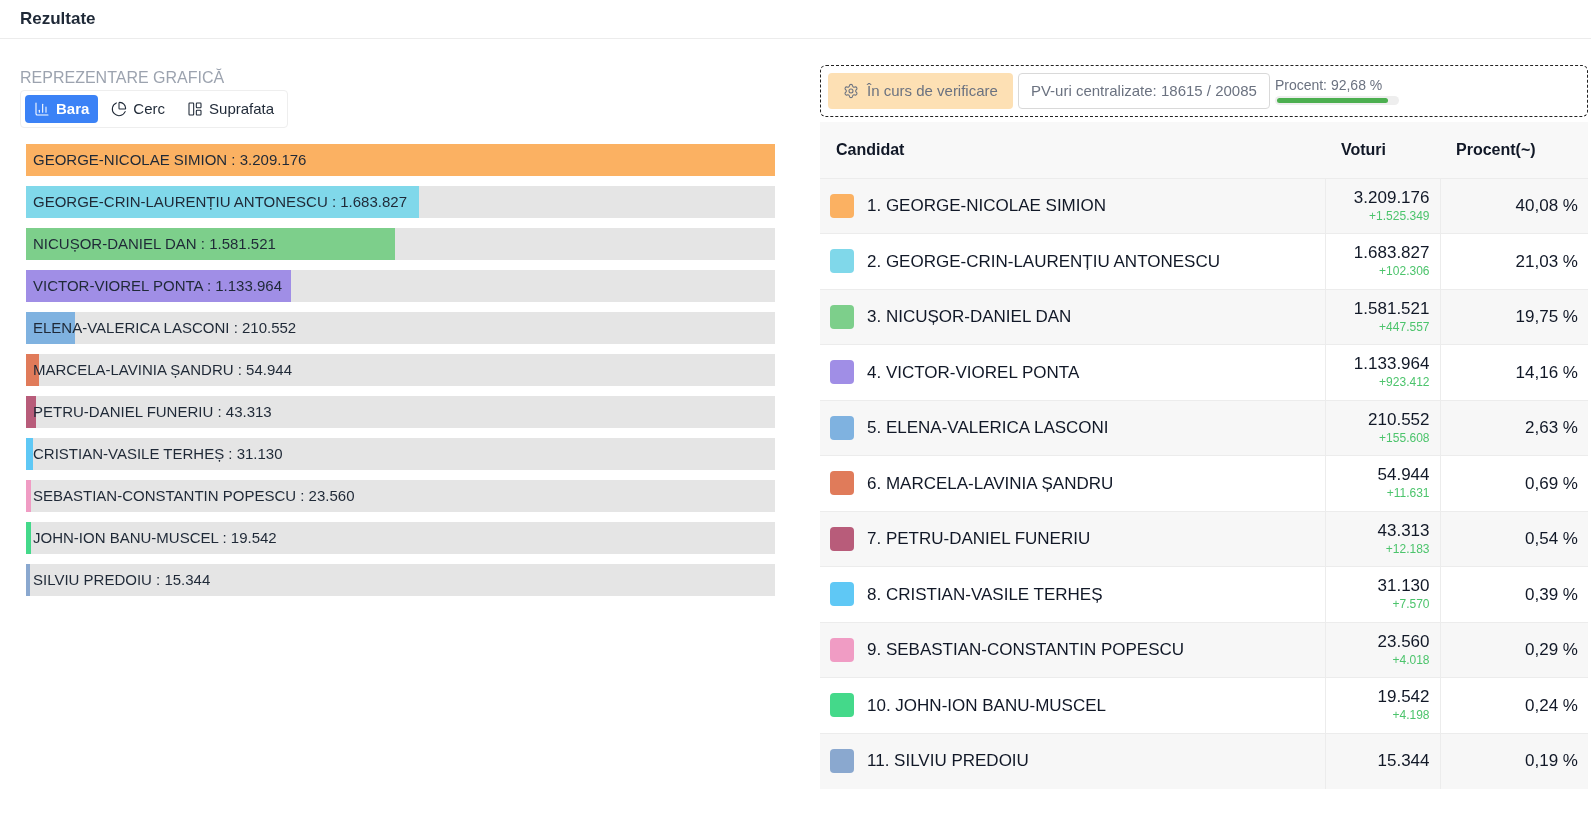 Image resolution: width=1591 pixels, height=823 pixels. Describe the element at coordinates (851, 91) in the screenshot. I see `gear-icon` at that location.